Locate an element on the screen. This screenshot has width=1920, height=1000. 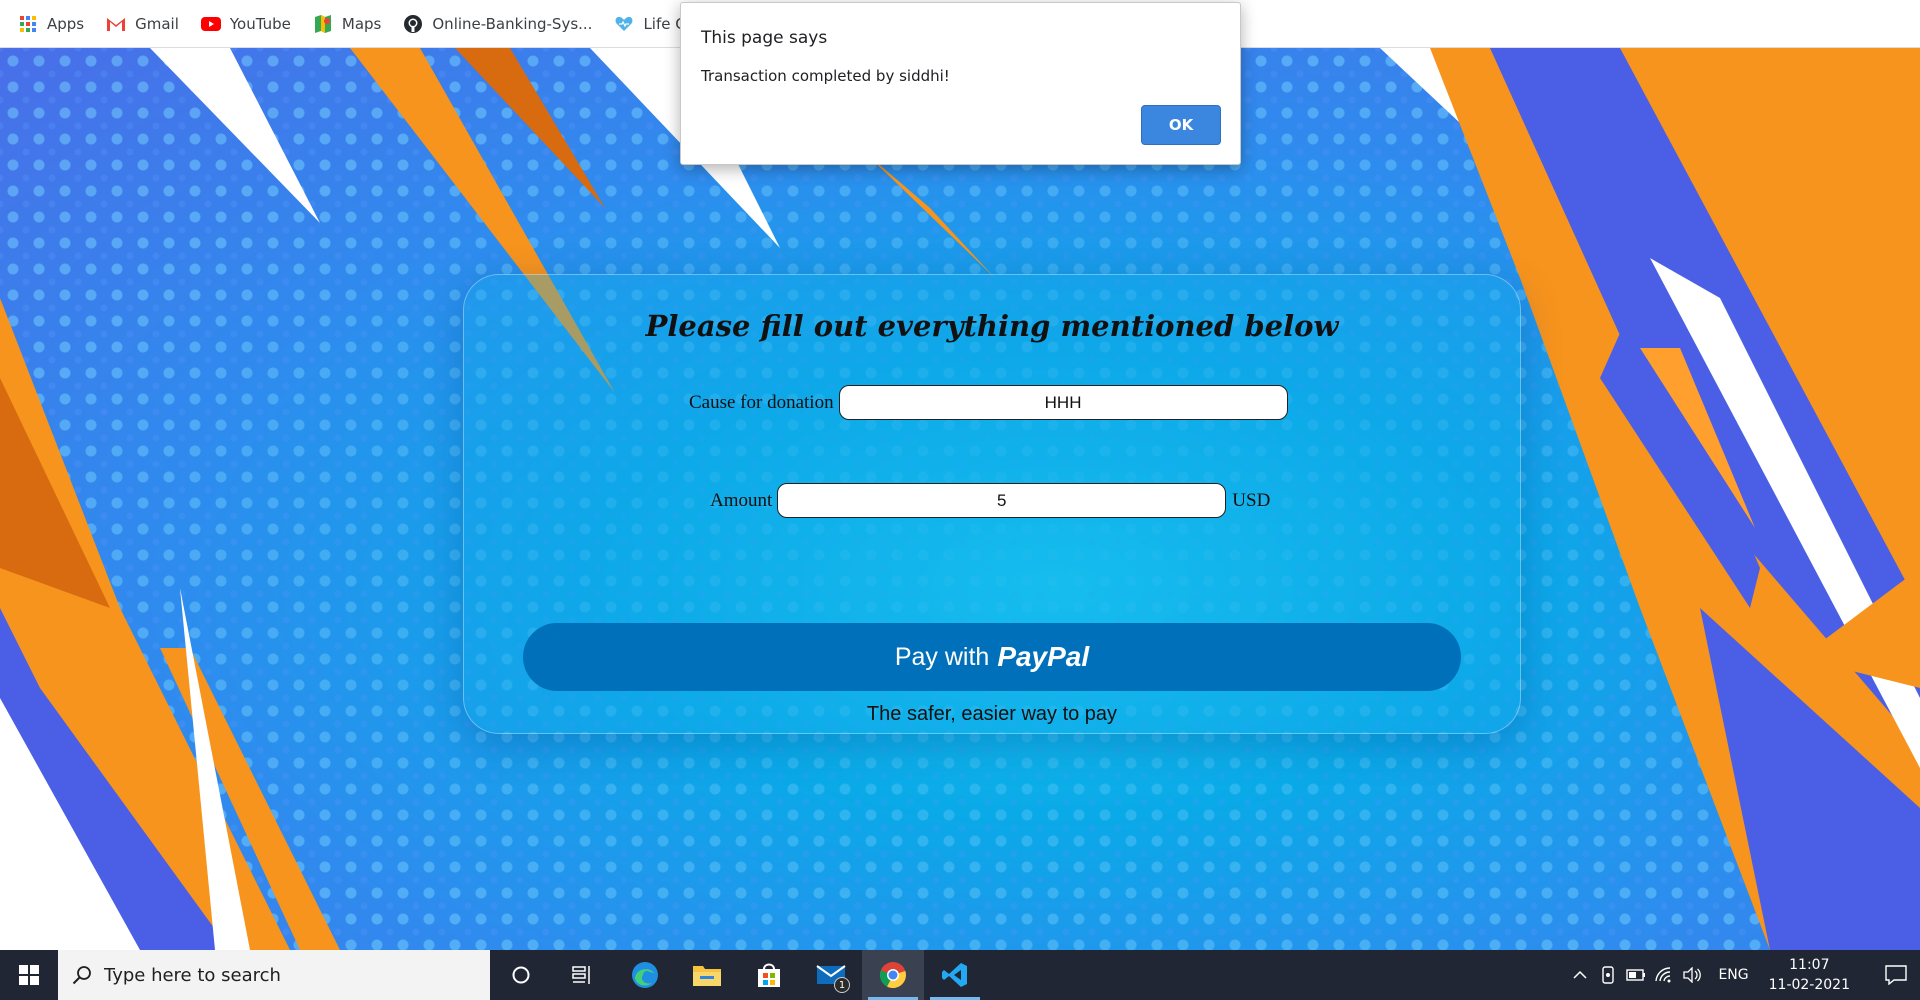
volume-icon is located at coordinates (1692, 975).